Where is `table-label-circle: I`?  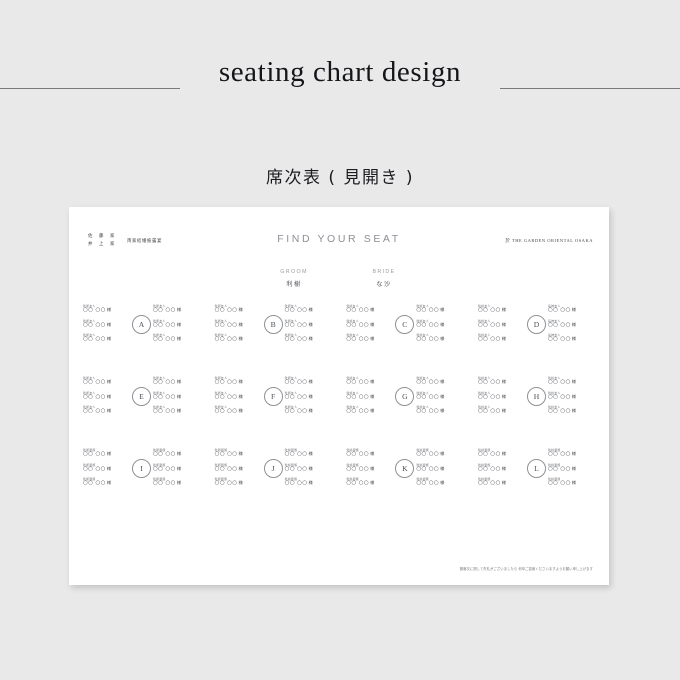 table-label-circle: I is located at coordinates (141, 468).